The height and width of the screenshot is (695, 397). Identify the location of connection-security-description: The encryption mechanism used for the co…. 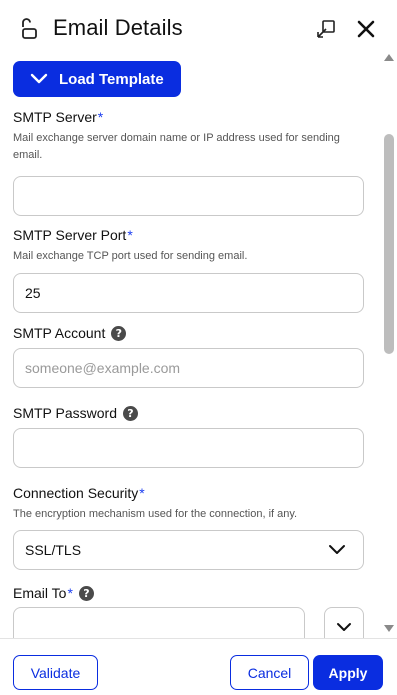
(155, 514).